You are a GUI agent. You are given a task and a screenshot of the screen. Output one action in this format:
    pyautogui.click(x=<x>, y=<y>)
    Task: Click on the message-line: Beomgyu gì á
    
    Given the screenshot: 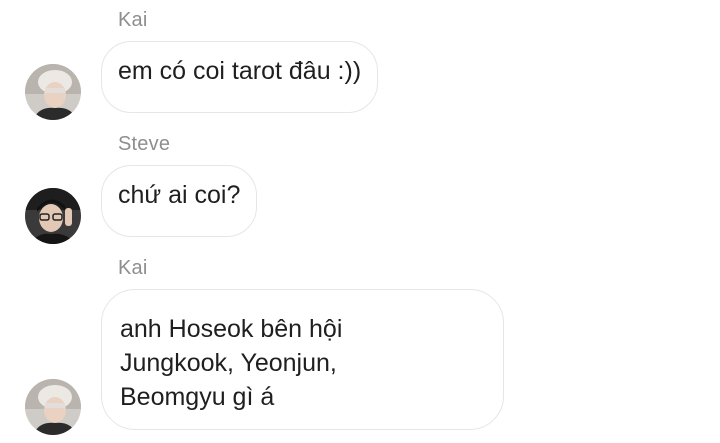 What is the action you would take?
    pyautogui.click(x=197, y=397)
    